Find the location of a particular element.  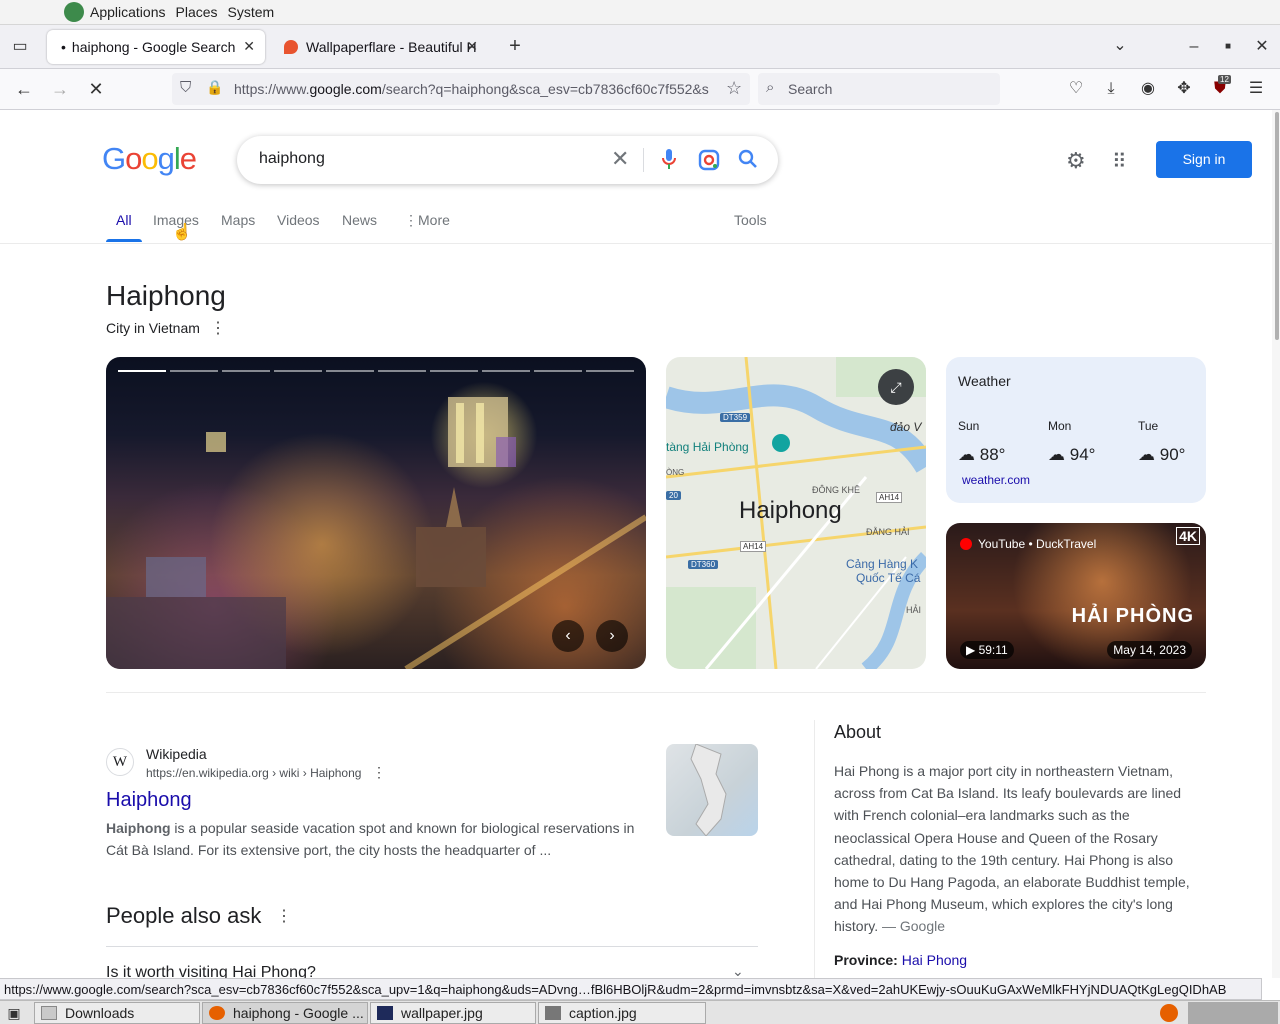

carousel-prev-icon: ‹ is located at coordinates (568, 636).